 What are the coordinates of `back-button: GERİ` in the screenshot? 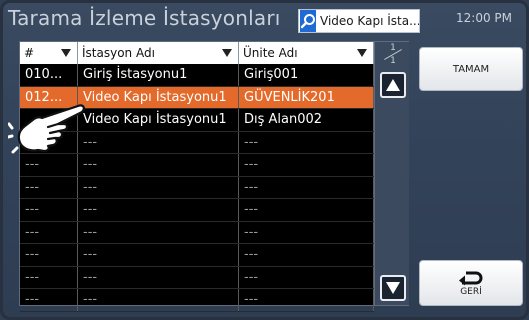 It's located at (471, 283).